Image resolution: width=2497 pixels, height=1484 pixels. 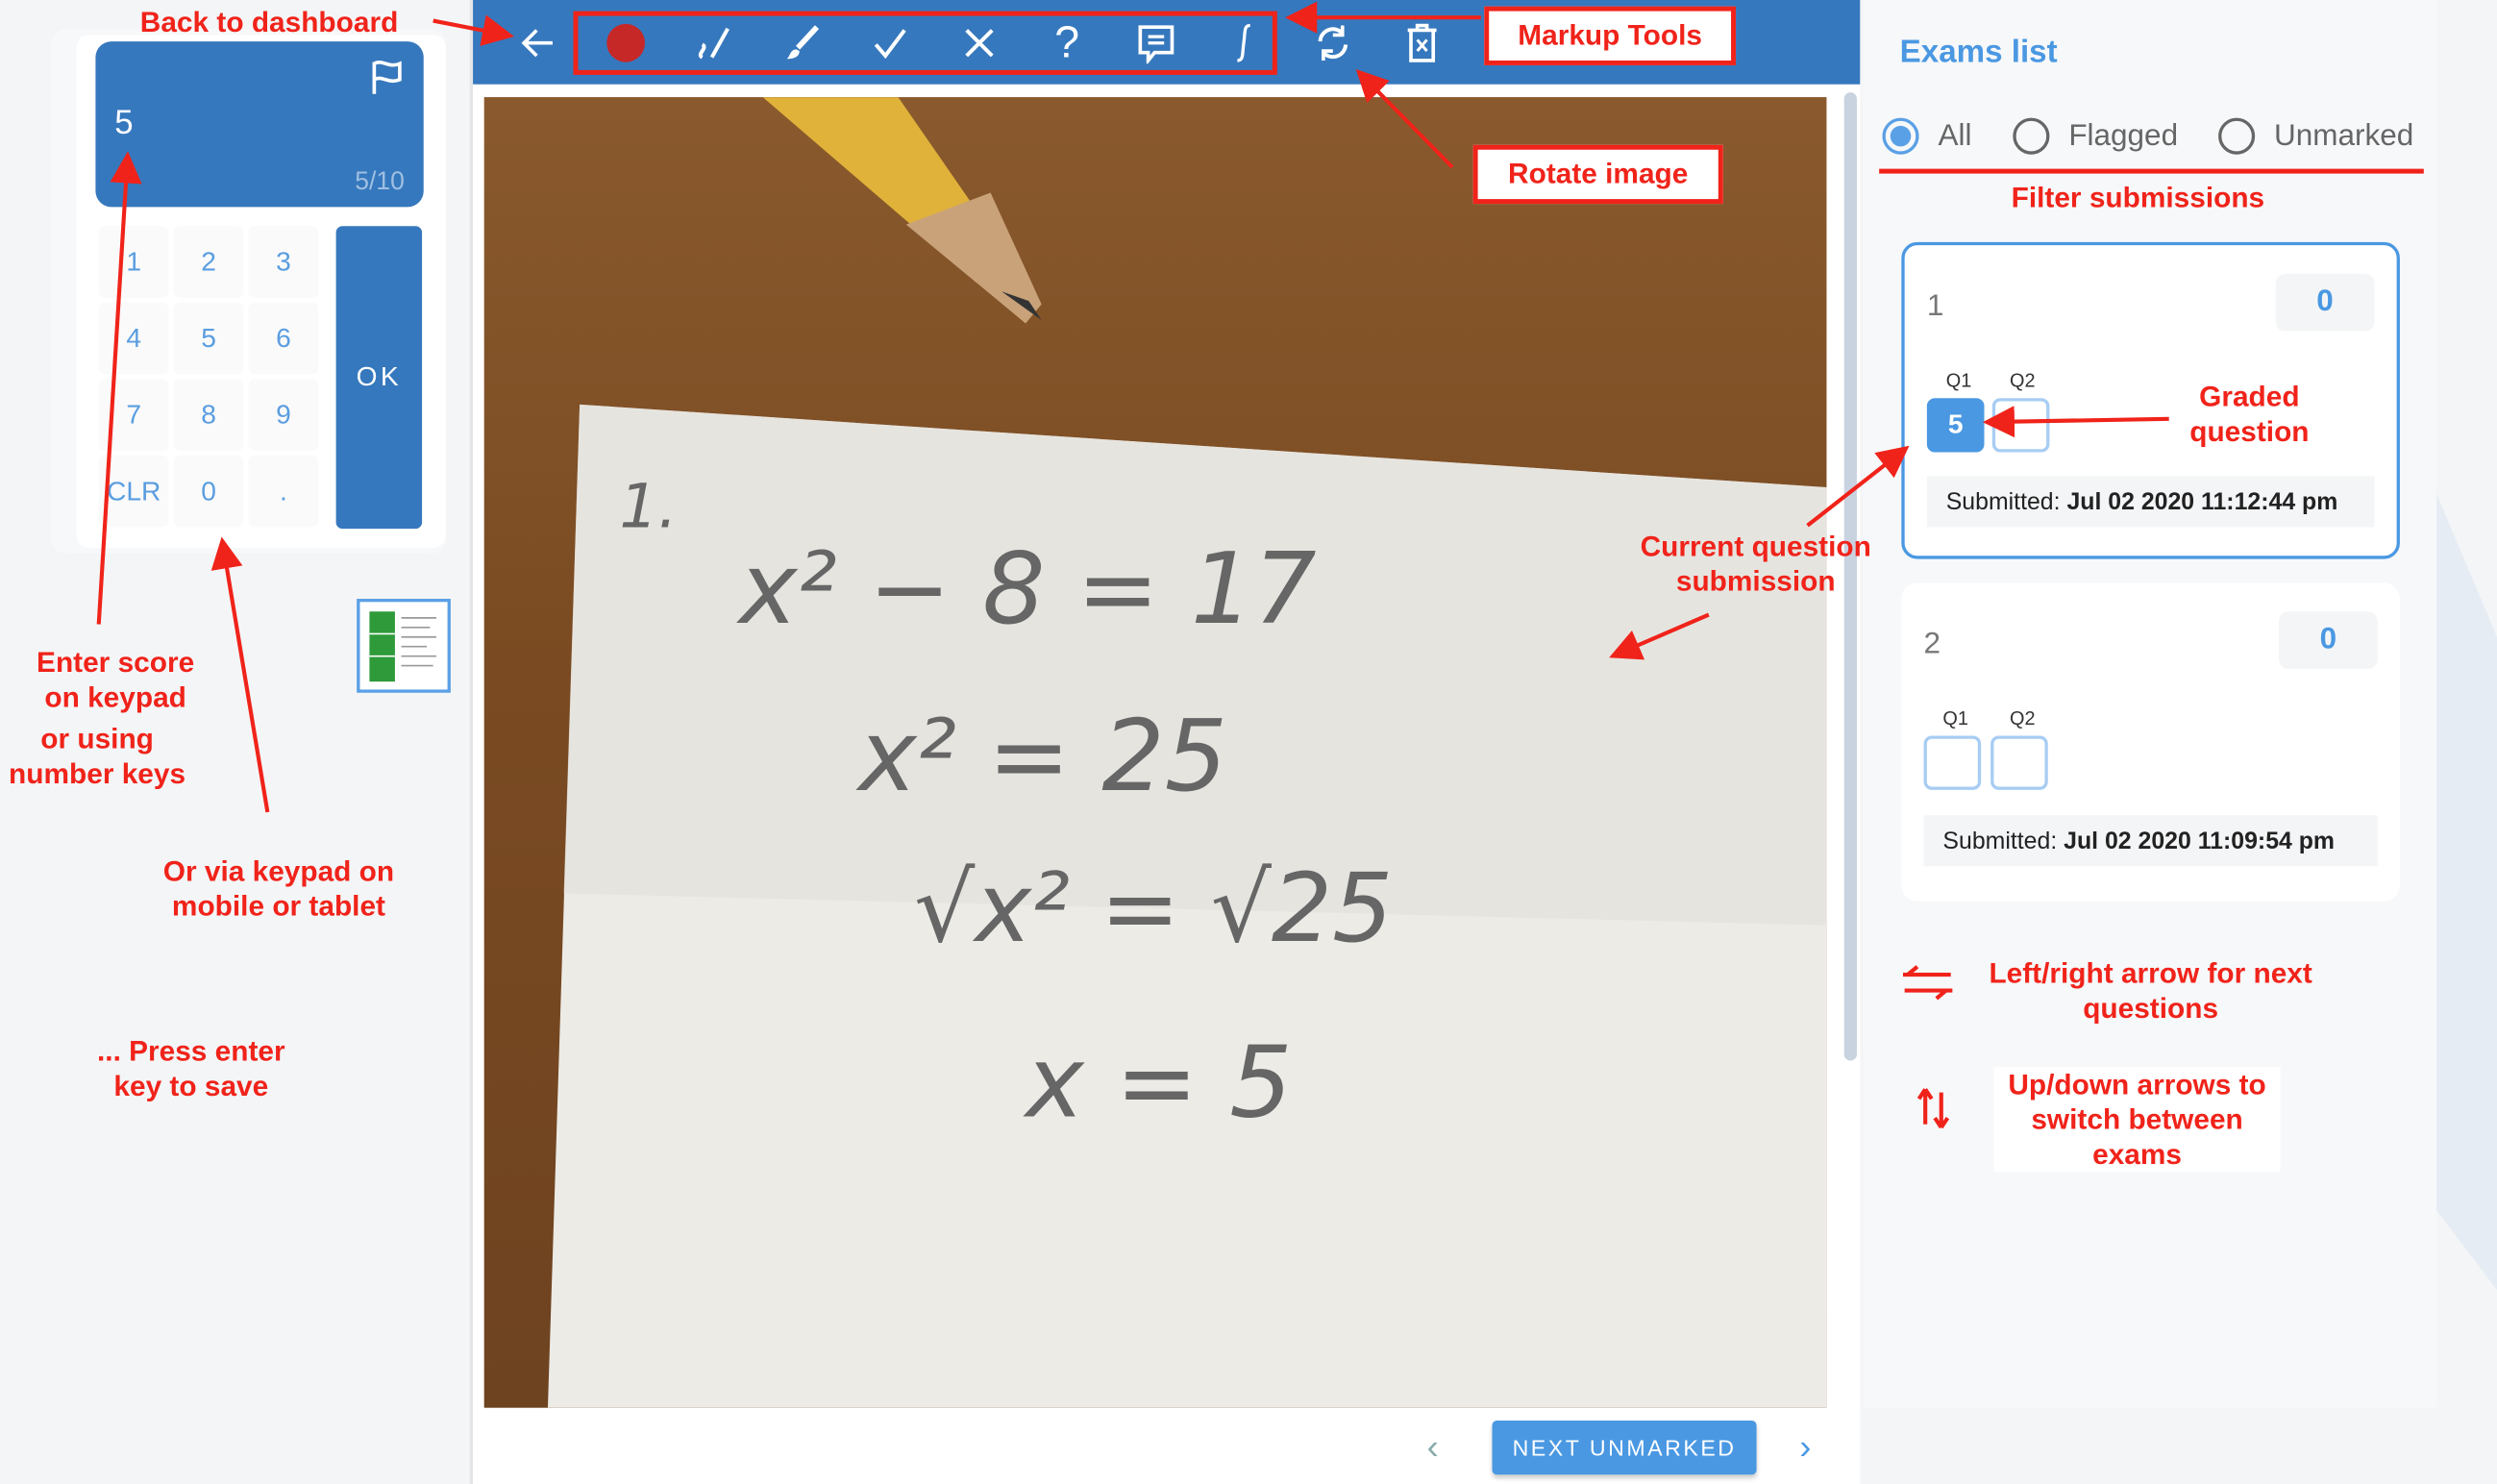 What do you see at coordinates (1927, 983) in the screenshot?
I see `left-right-arrows-icon` at bounding box center [1927, 983].